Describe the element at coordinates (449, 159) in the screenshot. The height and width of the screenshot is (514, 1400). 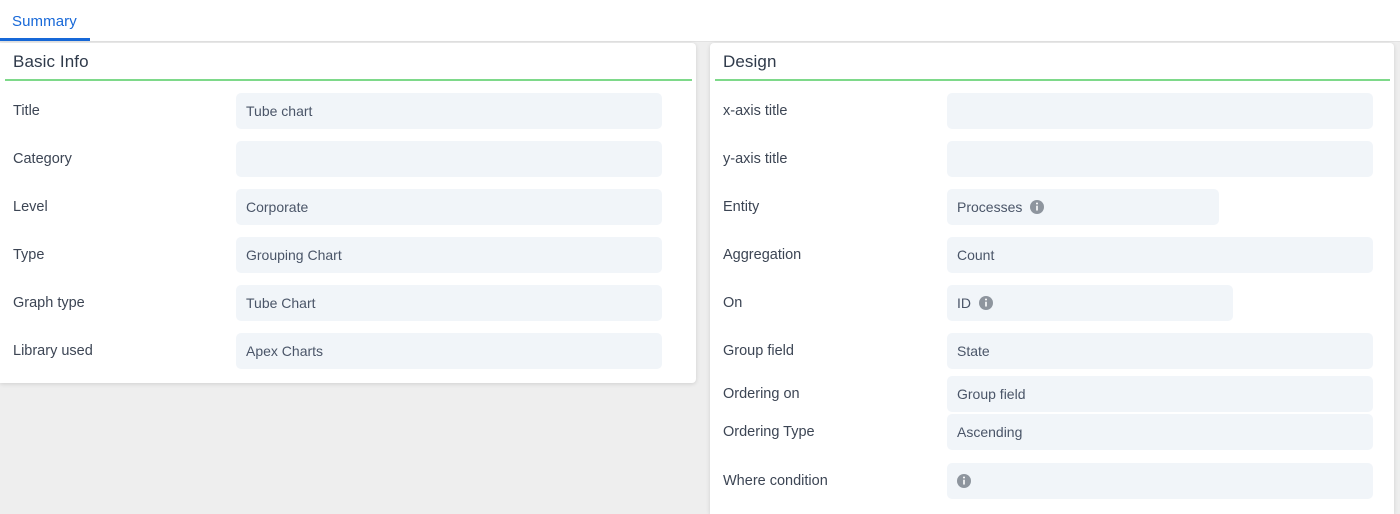
I see `field-input-category` at that location.